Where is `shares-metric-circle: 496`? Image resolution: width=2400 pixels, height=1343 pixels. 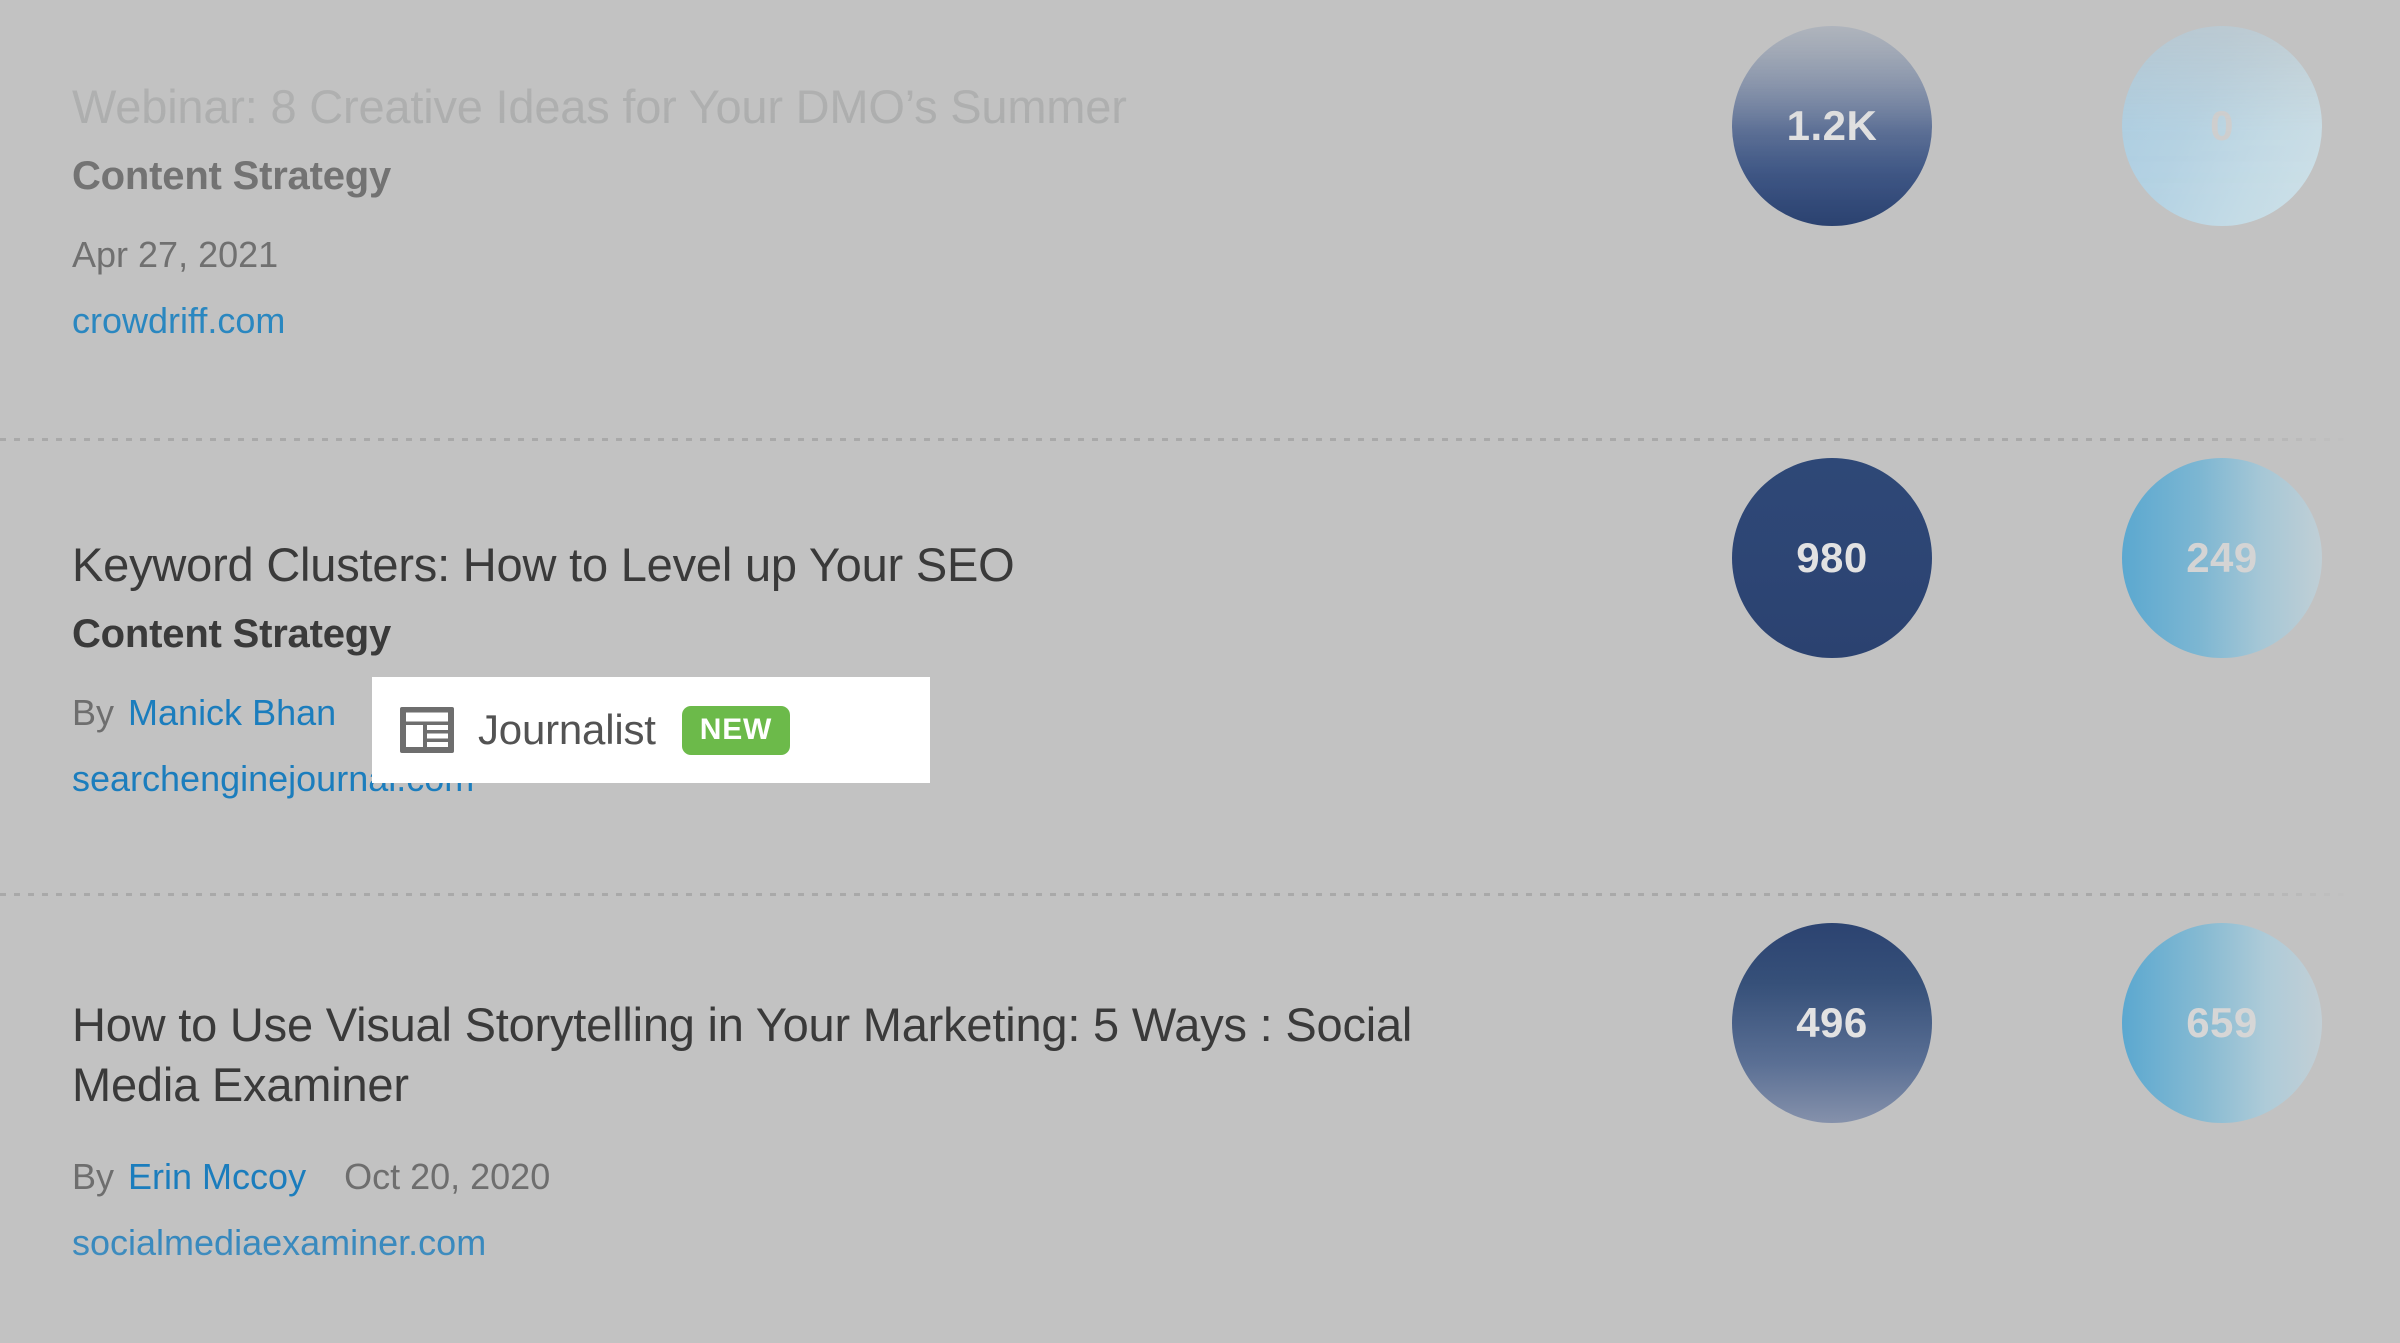 shares-metric-circle: 496 is located at coordinates (1832, 1023).